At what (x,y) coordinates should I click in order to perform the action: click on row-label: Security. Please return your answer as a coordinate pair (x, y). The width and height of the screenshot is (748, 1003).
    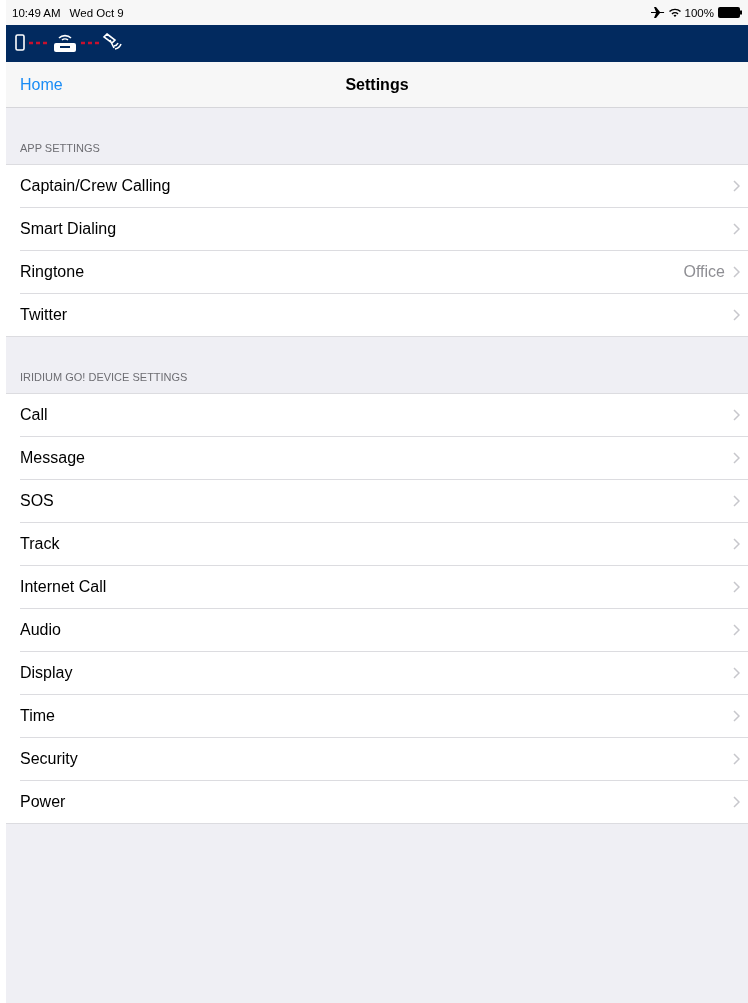
    Looking at the image, I should click on (49, 759).